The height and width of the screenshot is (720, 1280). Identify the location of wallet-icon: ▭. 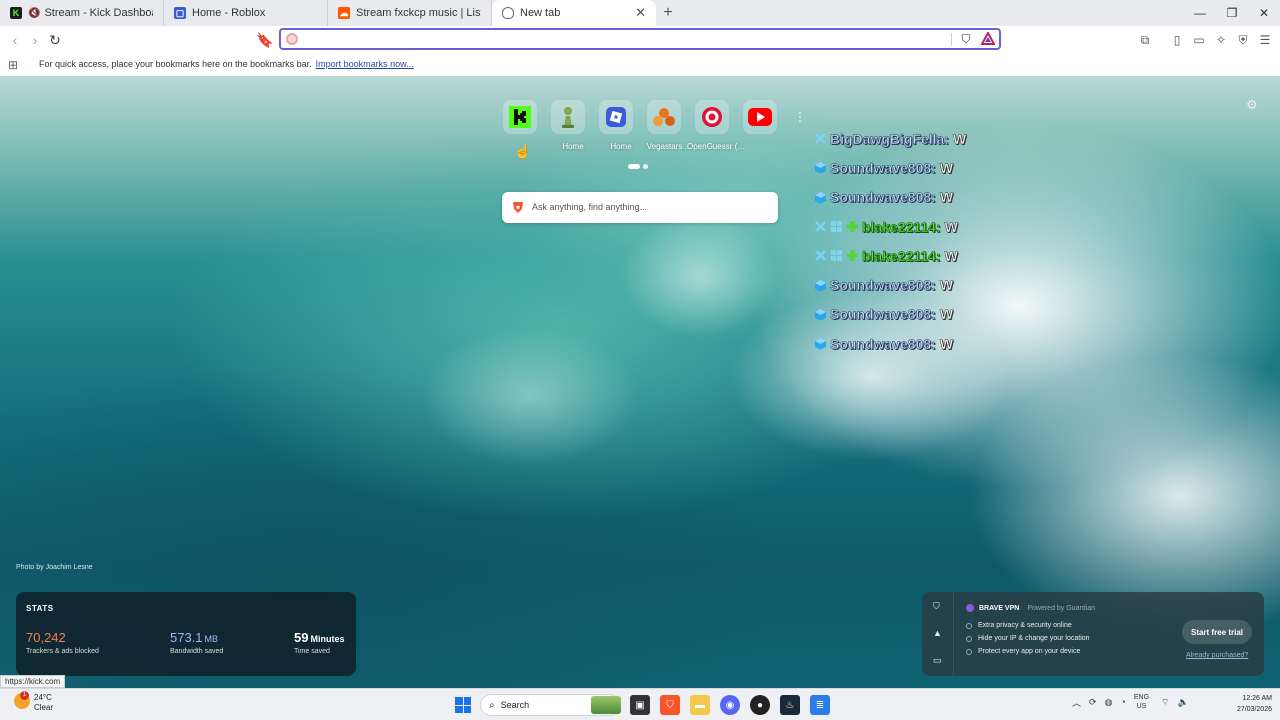
(1199, 40).